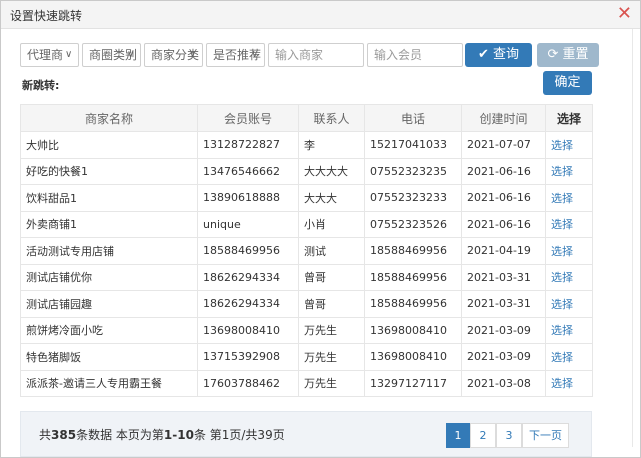  What do you see at coordinates (545, 435) in the screenshot?
I see `next-page-button: 下一页` at bounding box center [545, 435].